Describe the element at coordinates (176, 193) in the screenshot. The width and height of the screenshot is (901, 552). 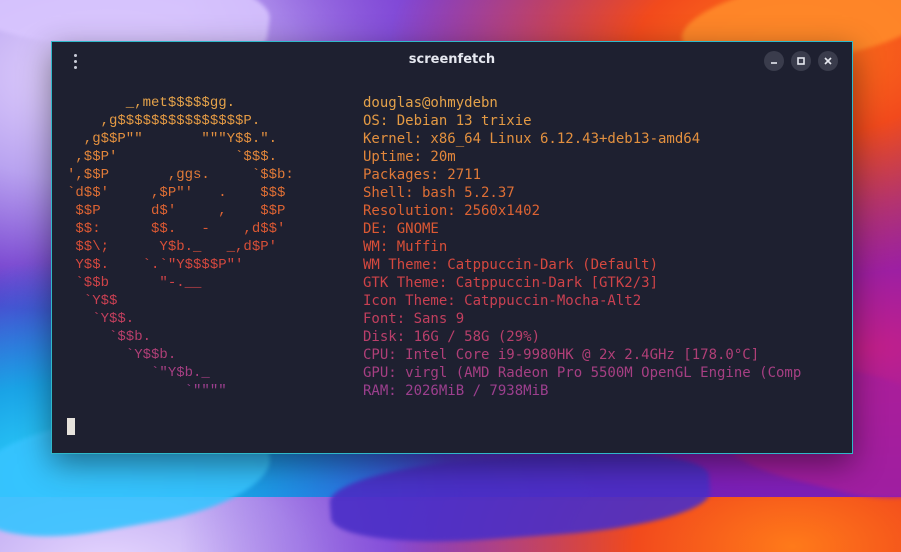
I see `ascii-line: `d$$' ,$P"' . $$$` at that location.